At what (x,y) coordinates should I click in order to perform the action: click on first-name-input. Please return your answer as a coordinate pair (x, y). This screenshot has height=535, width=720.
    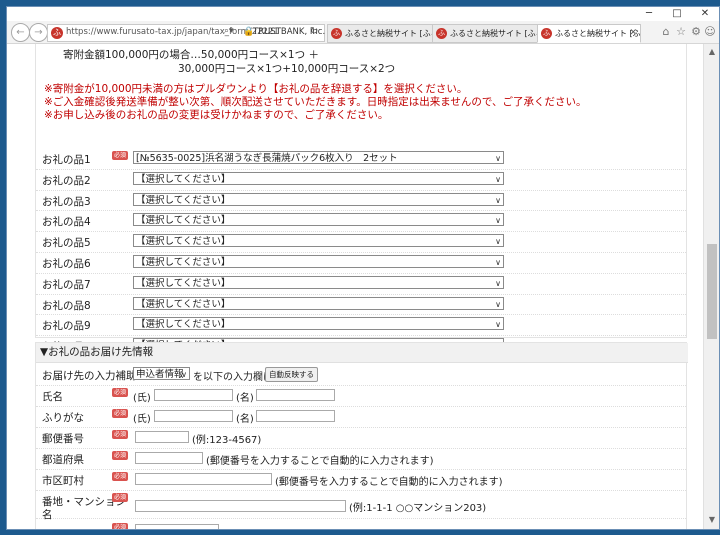
    Looking at the image, I should click on (295, 395).